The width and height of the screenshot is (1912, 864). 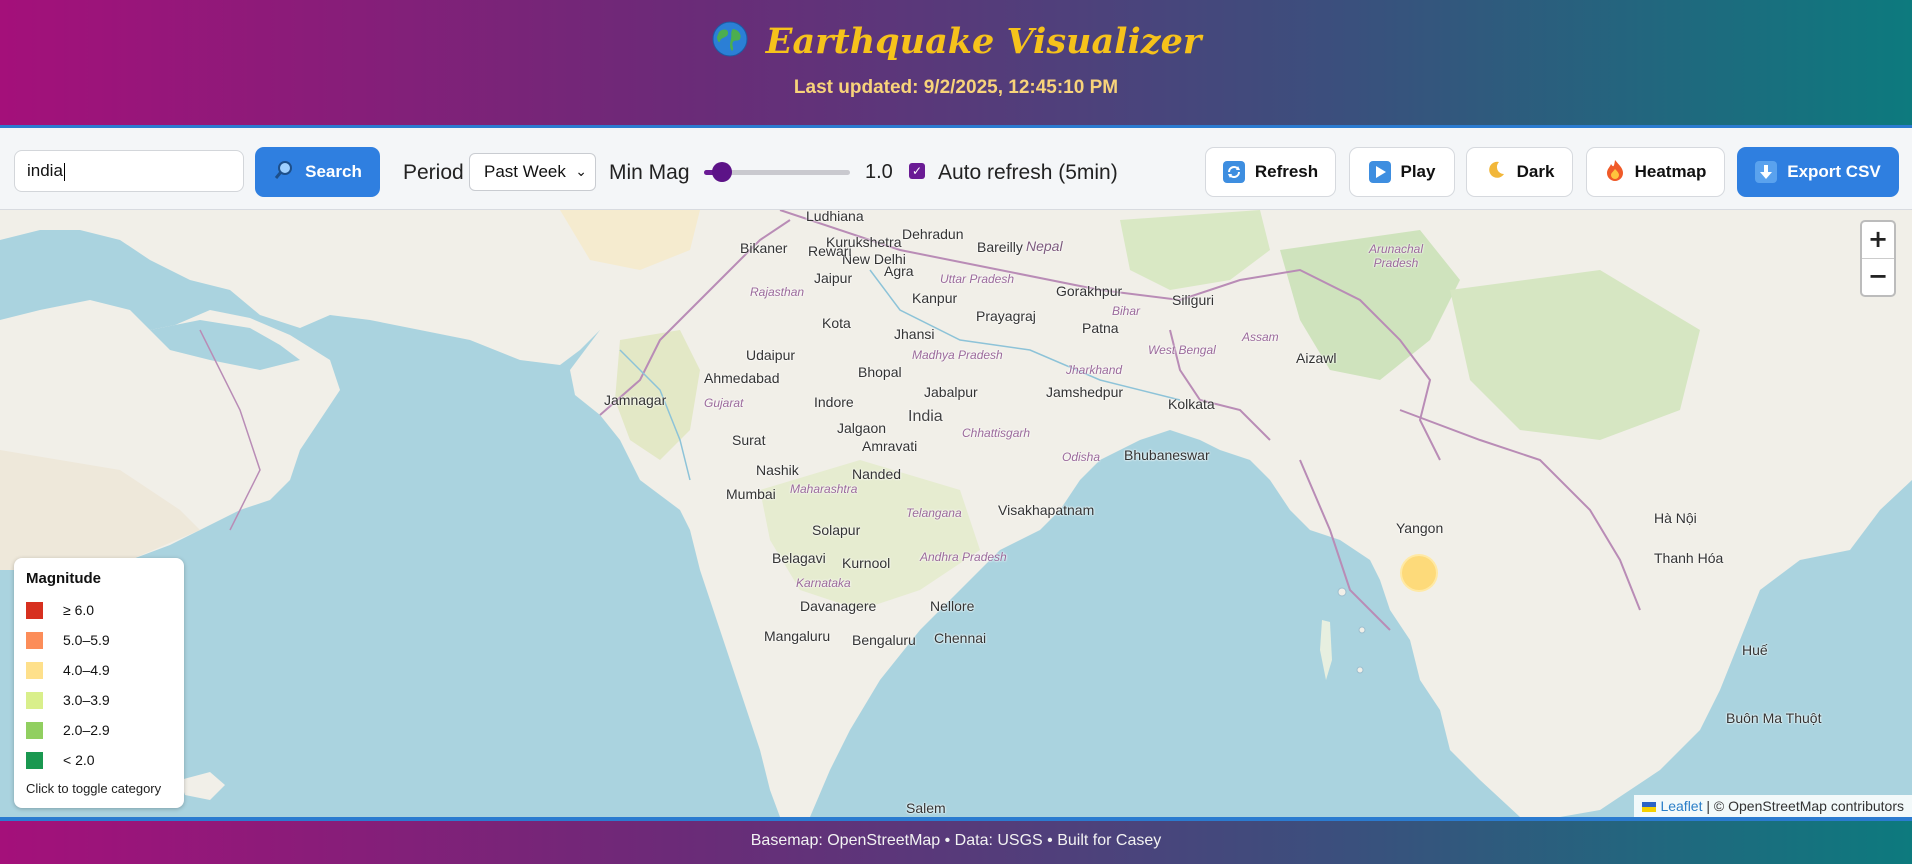 I want to click on place-label: Dehradun, so click(x=933, y=234).